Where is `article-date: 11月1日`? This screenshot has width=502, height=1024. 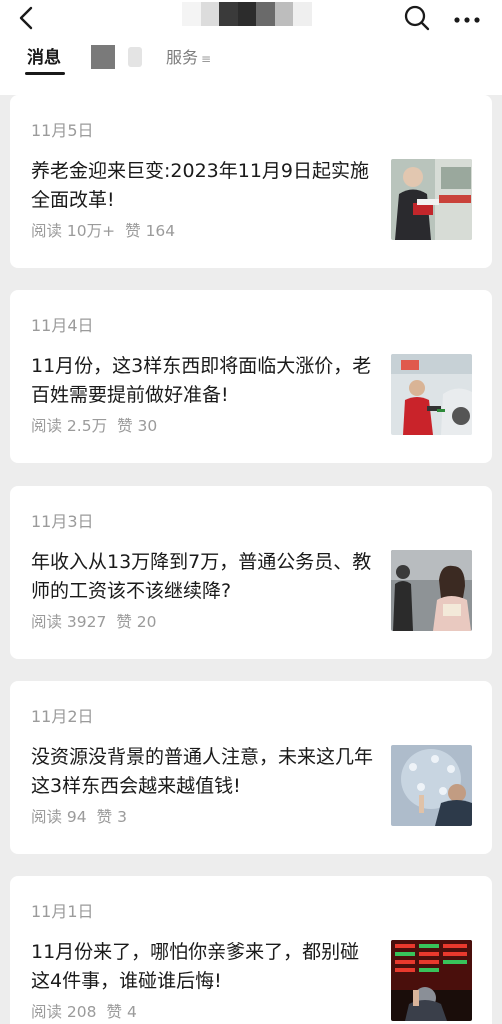 article-date: 11月1日 is located at coordinates (62, 911).